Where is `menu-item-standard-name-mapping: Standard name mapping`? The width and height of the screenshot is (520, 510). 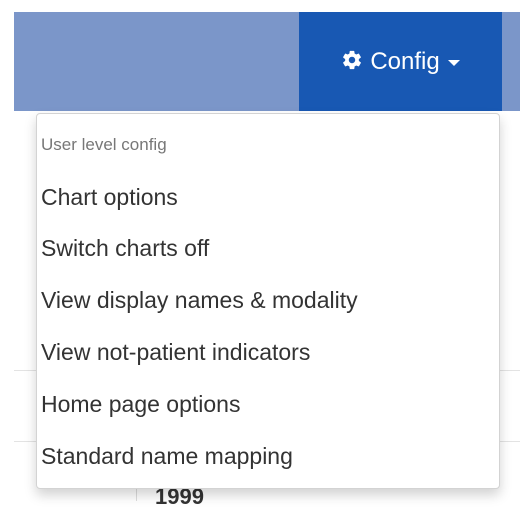
menu-item-standard-name-mapping: Standard name mapping is located at coordinates (167, 456).